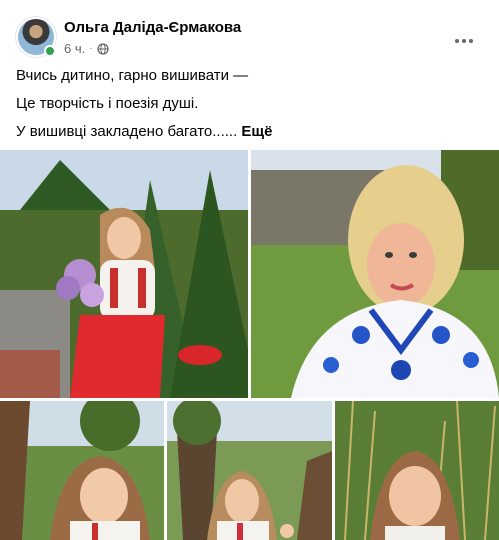 This screenshot has width=499, height=540. I want to click on photo-girl-tree-left, so click(82, 470).